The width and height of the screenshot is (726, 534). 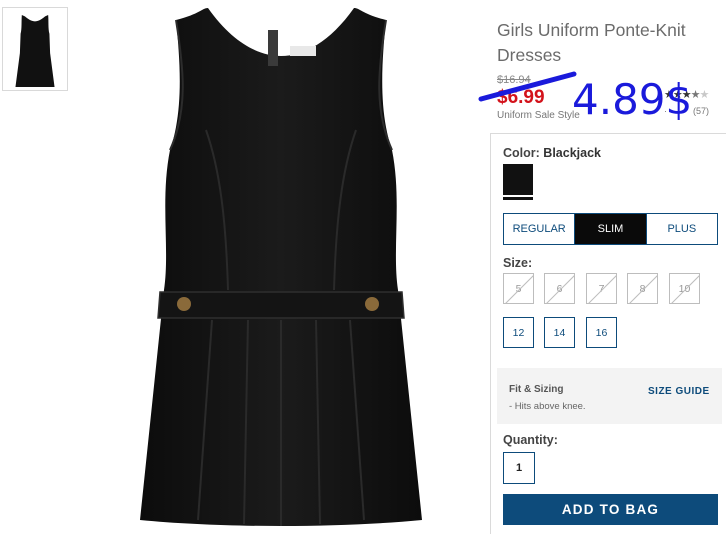 What do you see at coordinates (536, 389) in the screenshot?
I see `fit-sizing-title: Fit & Sizing` at bounding box center [536, 389].